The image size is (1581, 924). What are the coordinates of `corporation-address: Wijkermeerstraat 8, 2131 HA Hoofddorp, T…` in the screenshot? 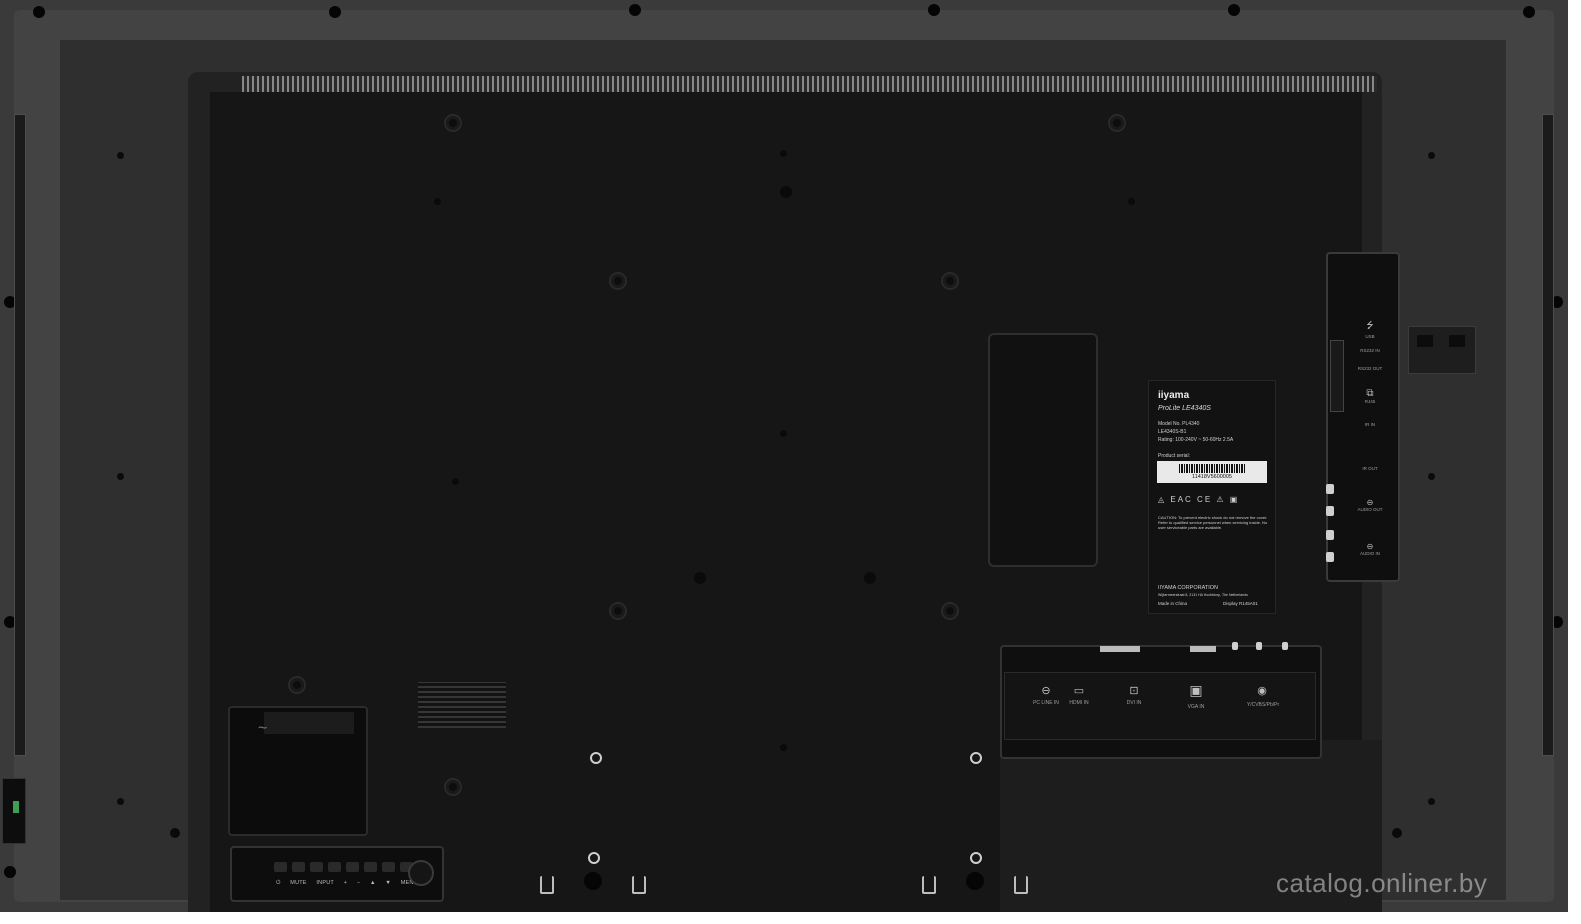 It's located at (1203, 595).